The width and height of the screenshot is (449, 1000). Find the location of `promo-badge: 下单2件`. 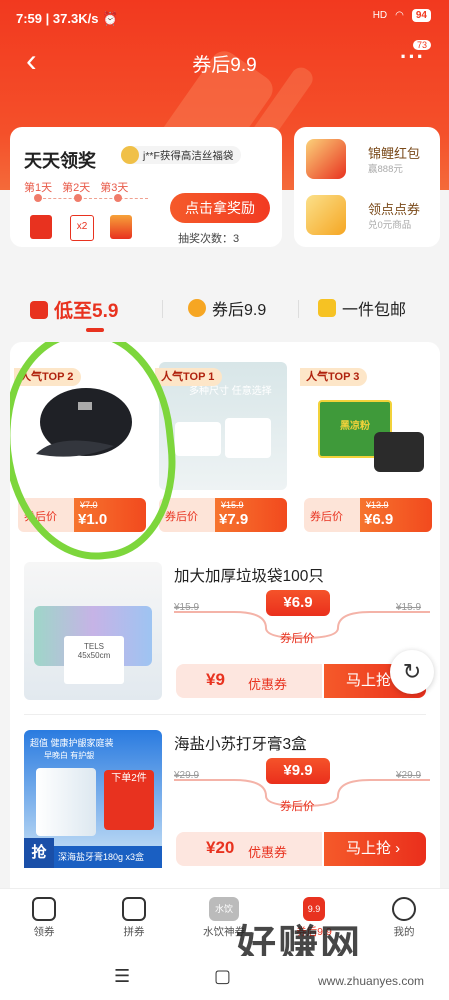

promo-badge: 下单2件 is located at coordinates (129, 800).